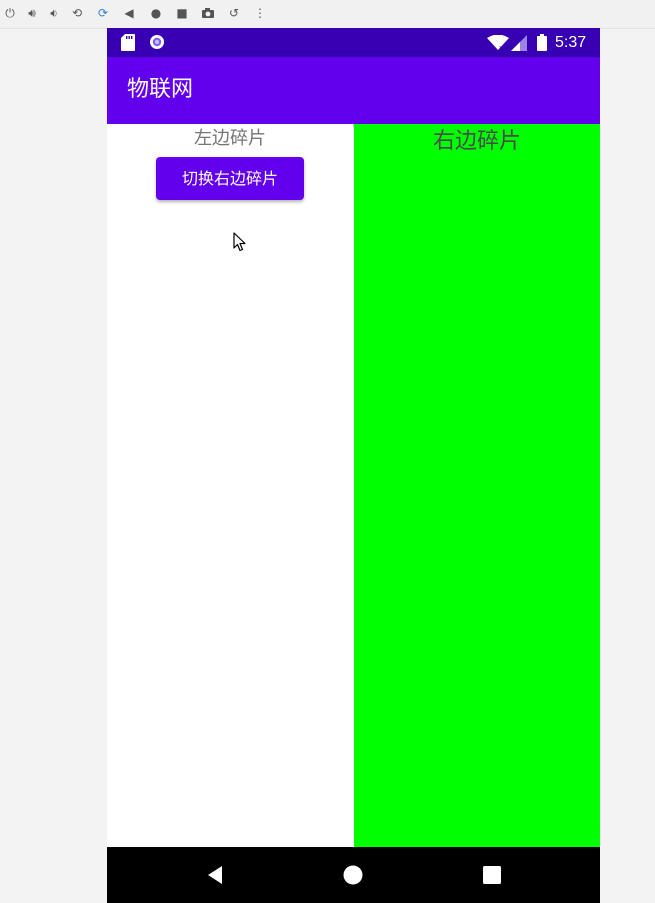 The width and height of the screenshot is (655, 903). What do you see at coordinates (542, 42) in the screenshot?
I see `battery-icon` at bounding box center [542, 42].